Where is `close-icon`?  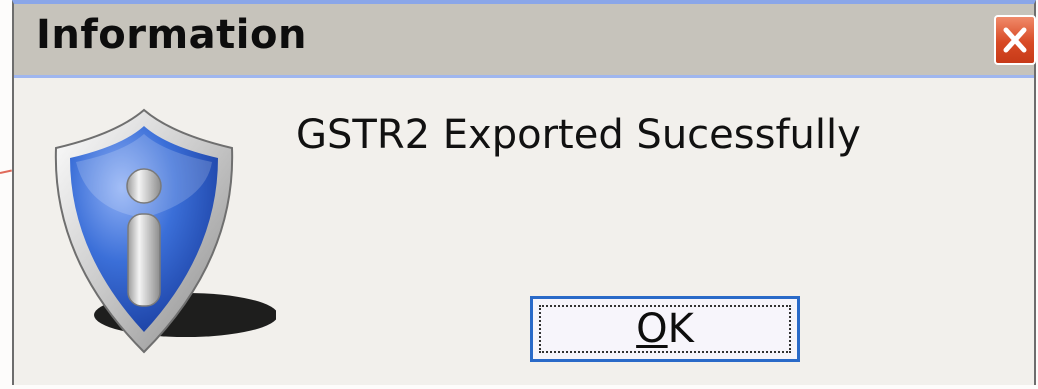
close-icon is located at coordinates (1015, 40).